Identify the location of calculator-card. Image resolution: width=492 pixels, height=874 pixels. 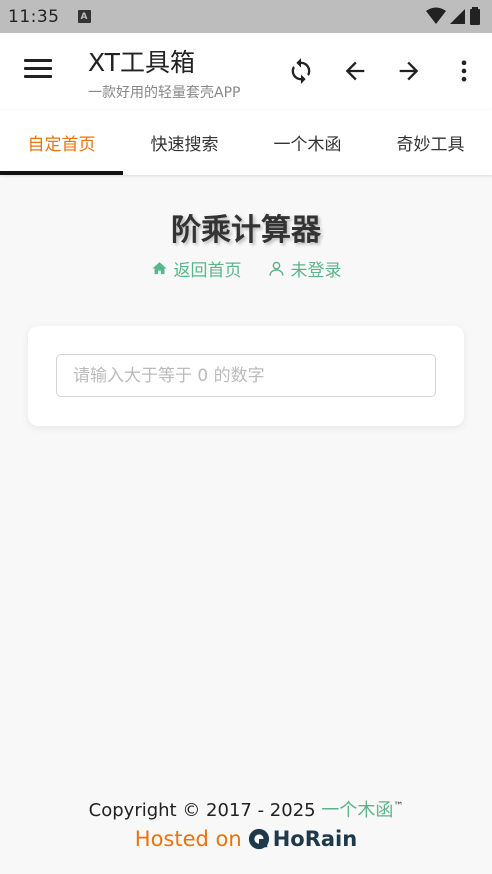
(246, 376).